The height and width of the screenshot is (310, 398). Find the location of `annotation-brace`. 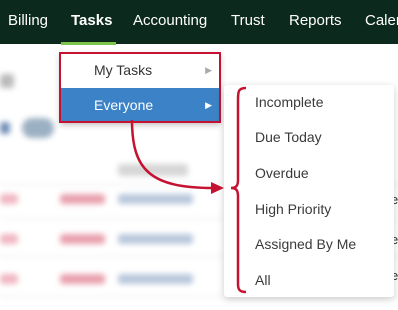

annotation-brace is located at coordinates (238, 190).